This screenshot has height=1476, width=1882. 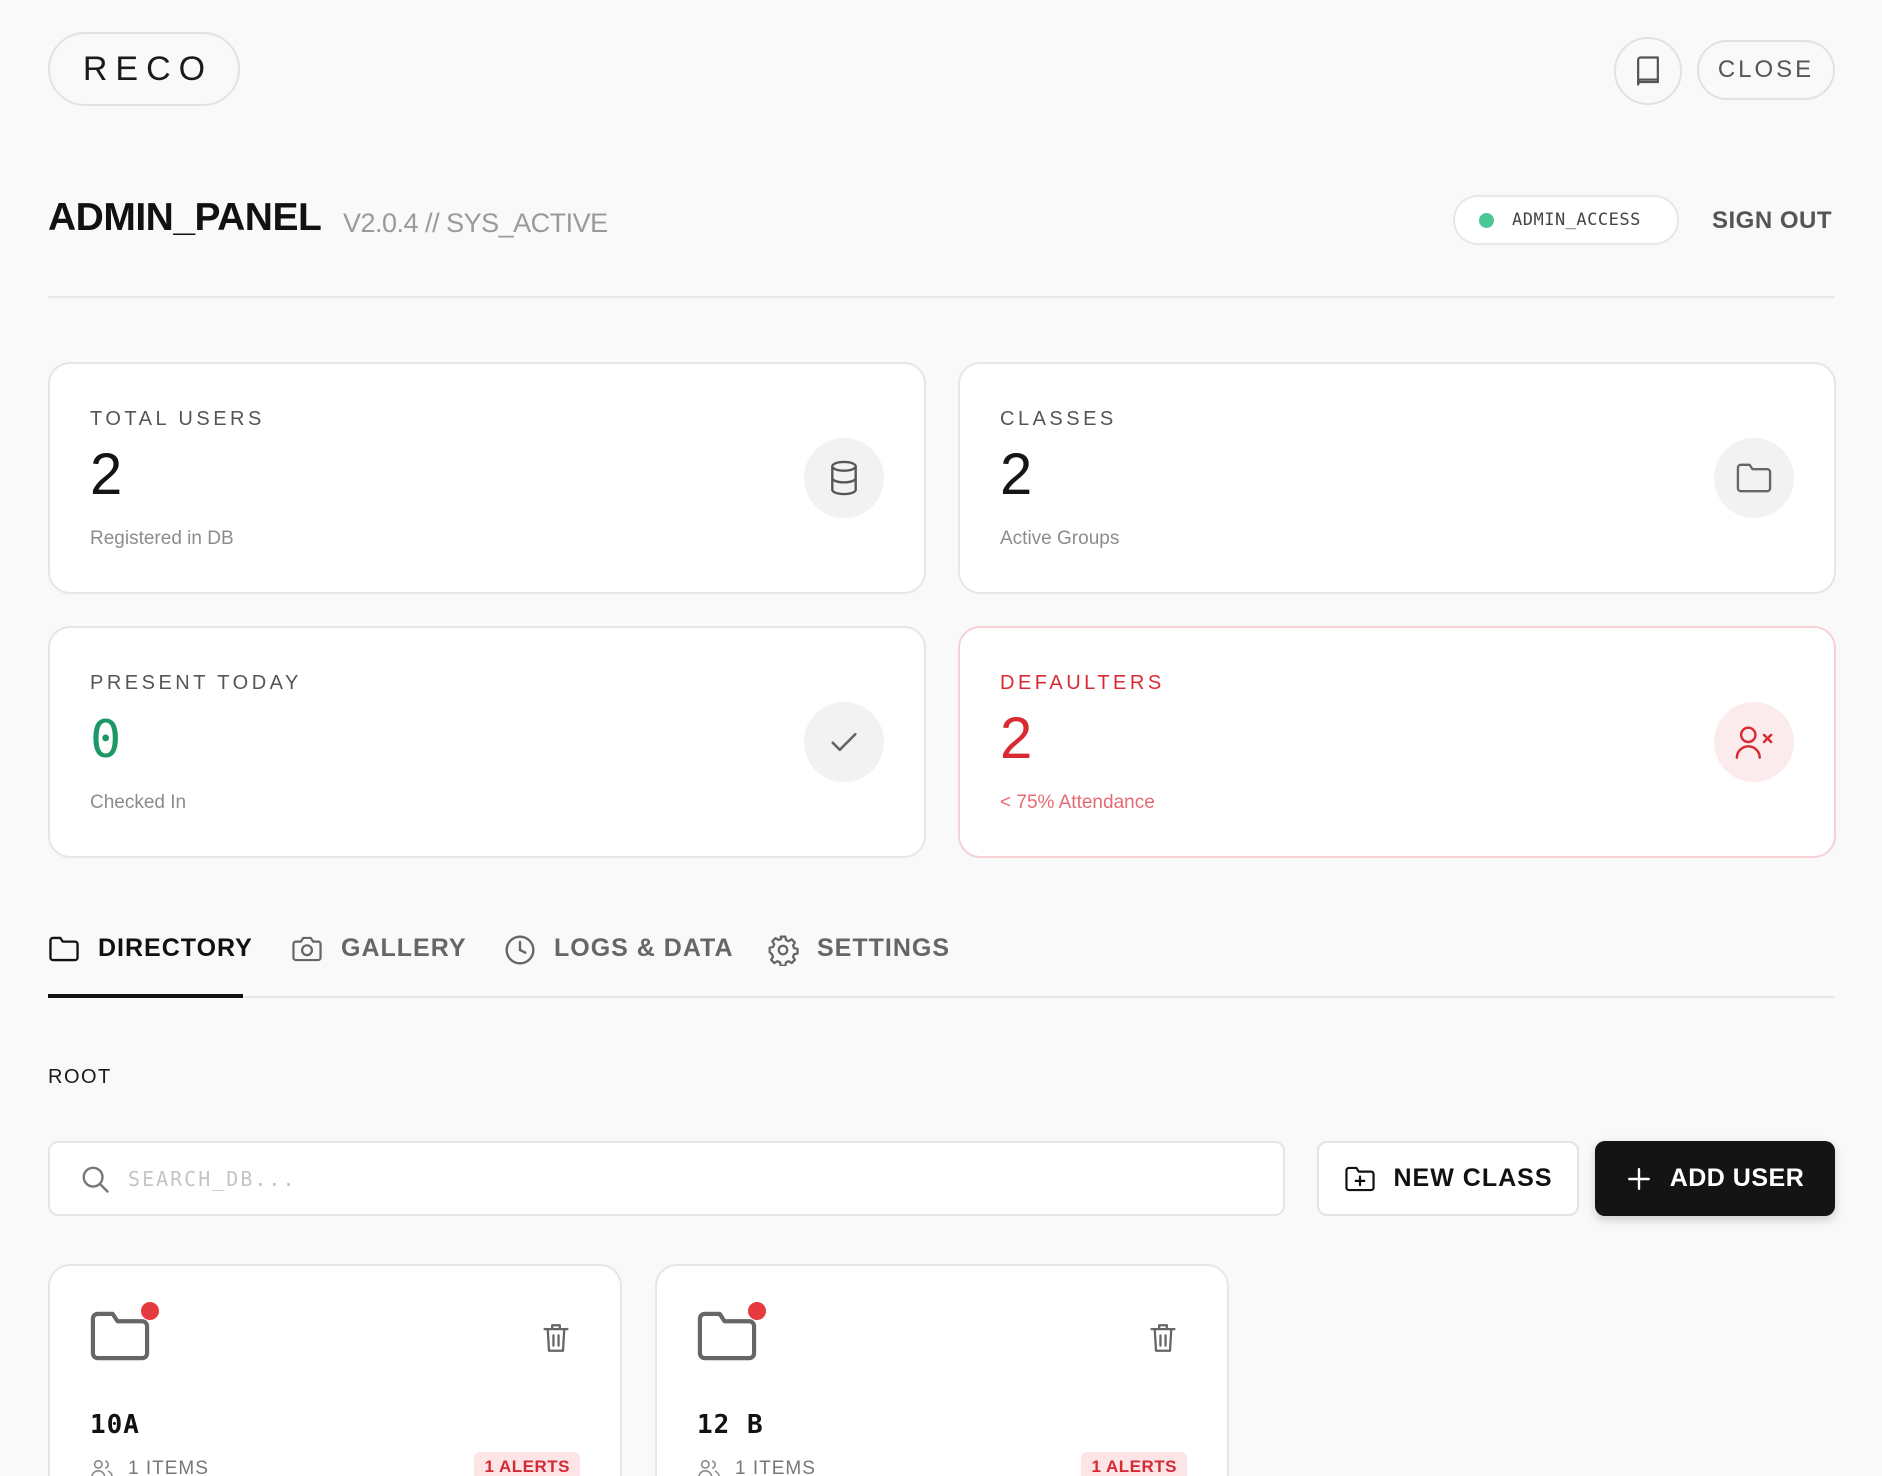 I want to click on access-status-label: ADMIN_ACCESS, so click(x=1576, y=220).